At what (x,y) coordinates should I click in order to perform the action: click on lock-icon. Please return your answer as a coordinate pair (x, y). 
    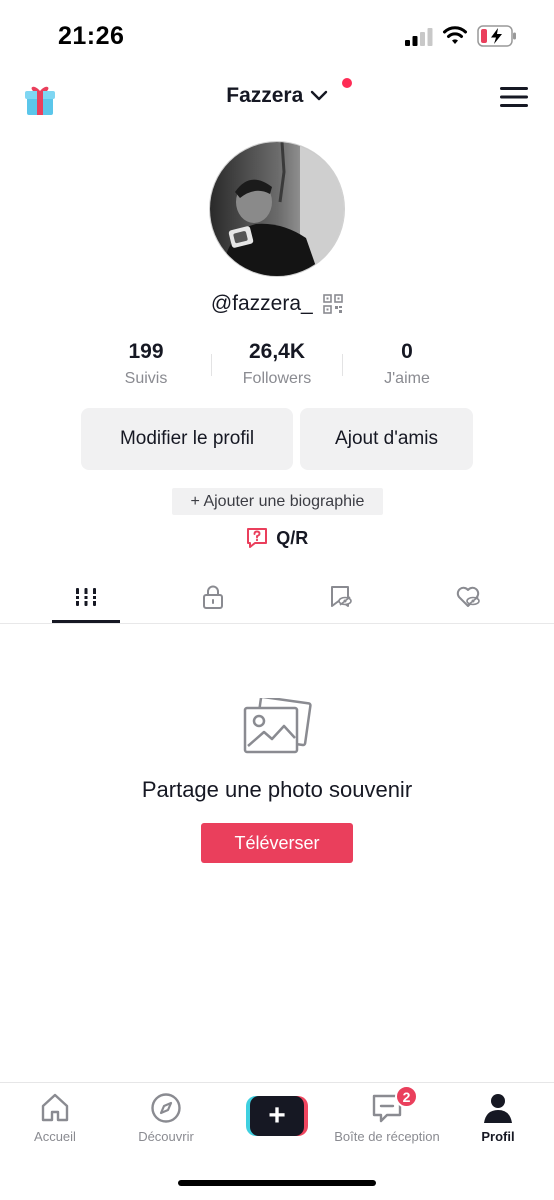
    Looking at the image, I should click on (213, 597).